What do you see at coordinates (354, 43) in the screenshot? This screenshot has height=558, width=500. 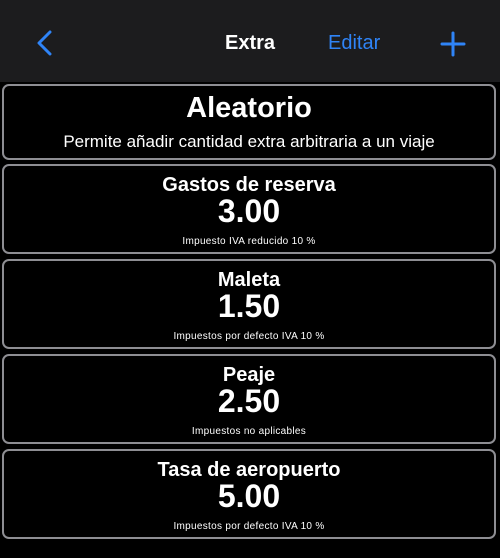 I see `edit-button: Editar` at bounding box center [354, 43].